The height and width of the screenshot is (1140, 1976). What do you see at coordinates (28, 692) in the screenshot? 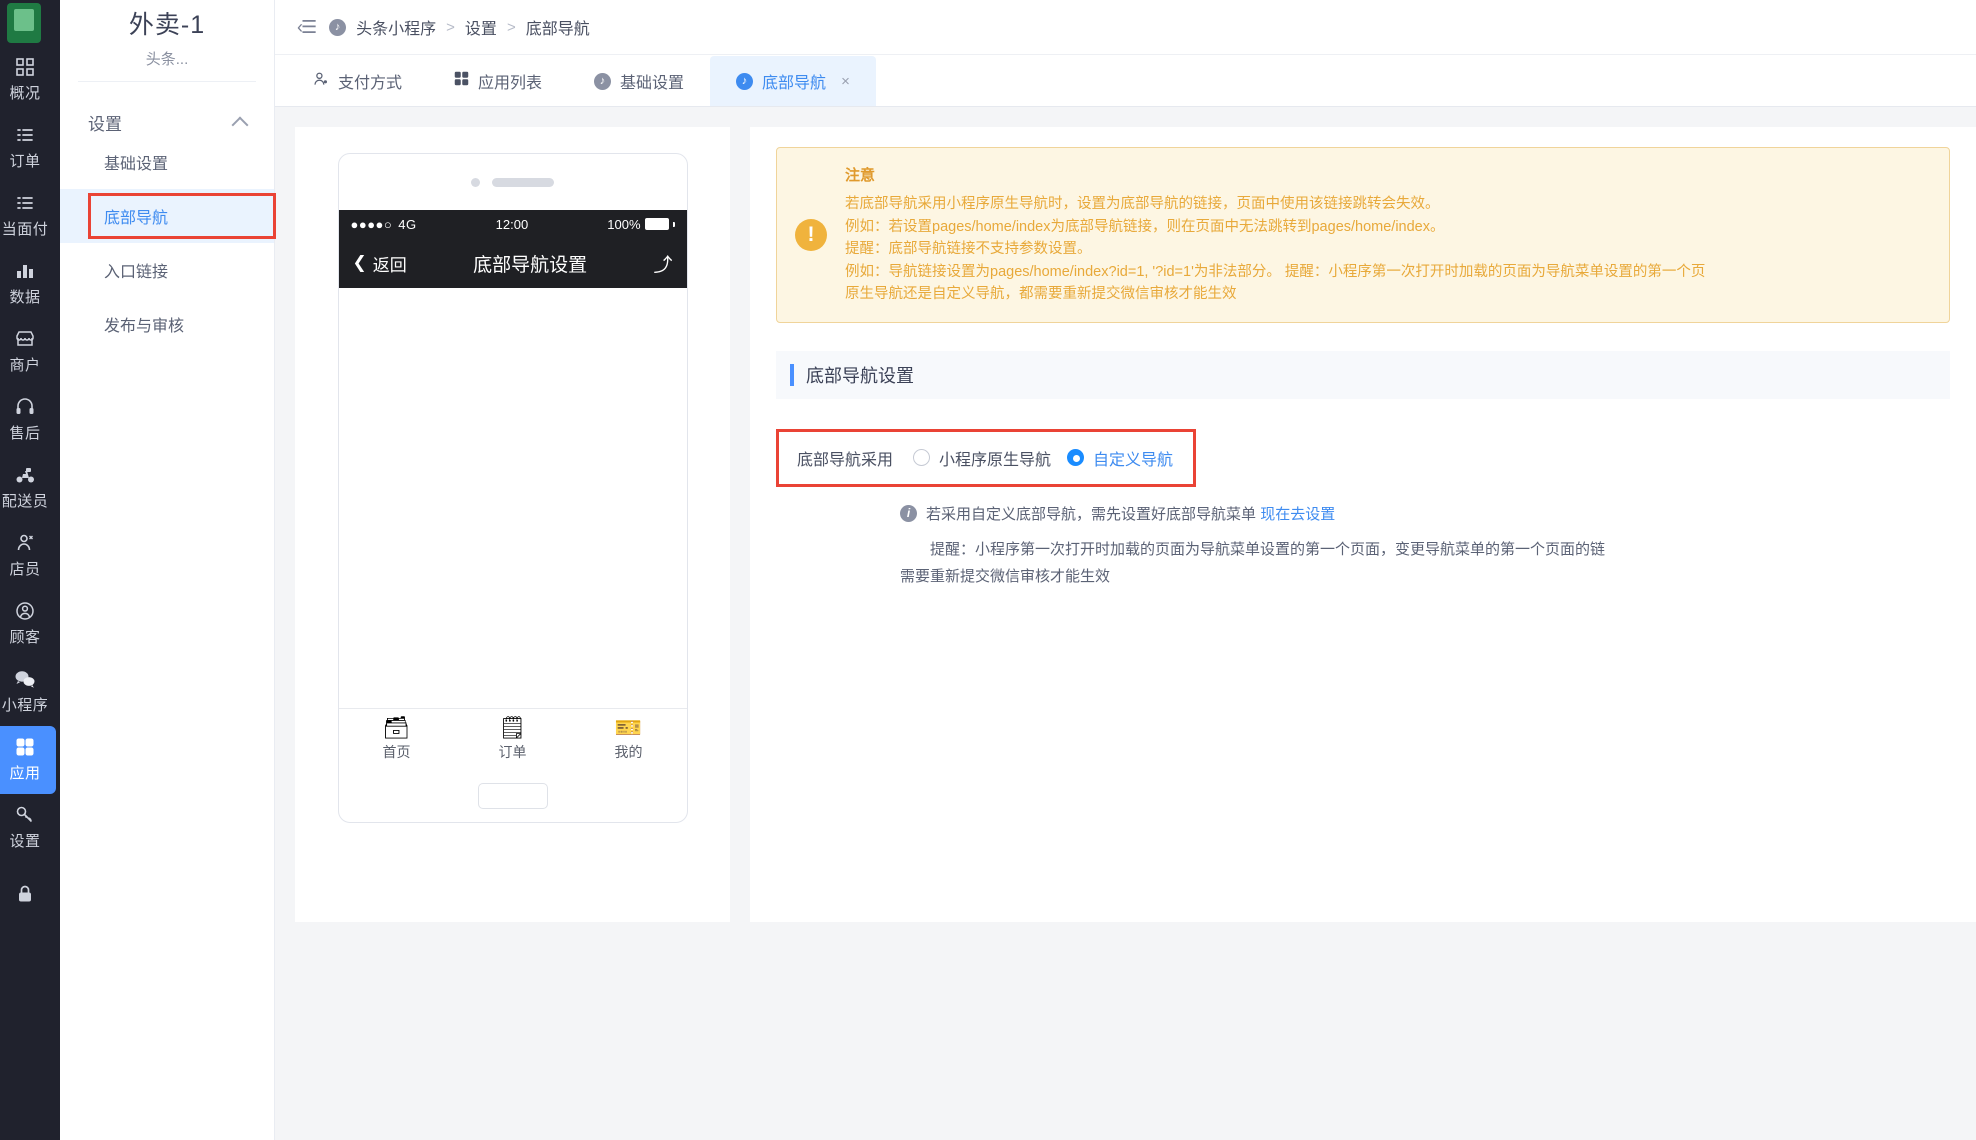
I see `rail-item-miniprogram: 小程序` at bounding box center [28, 692].